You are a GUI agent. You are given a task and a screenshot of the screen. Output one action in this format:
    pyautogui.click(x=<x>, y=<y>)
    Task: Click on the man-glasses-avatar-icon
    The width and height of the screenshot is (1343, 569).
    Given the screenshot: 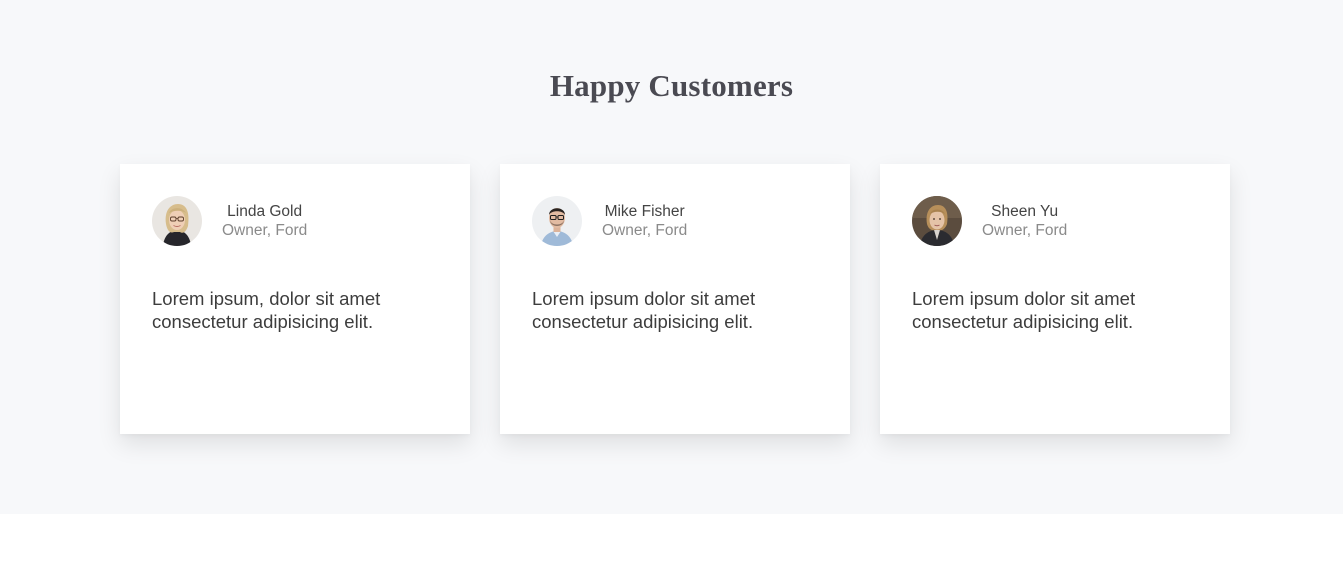 What is the action you would take?
    pyautogui.click(x=557, y=221)
    